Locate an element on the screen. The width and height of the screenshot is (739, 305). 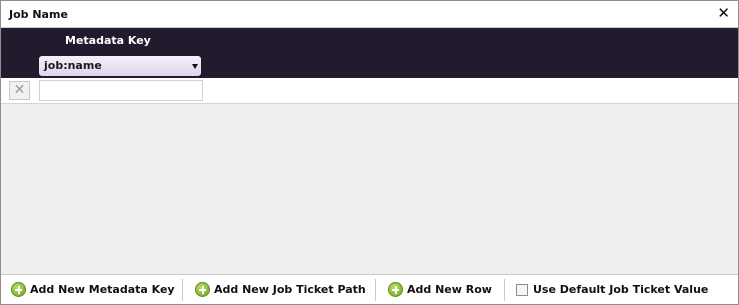
panel-title: Job Name is located at coordinates (38, 14).